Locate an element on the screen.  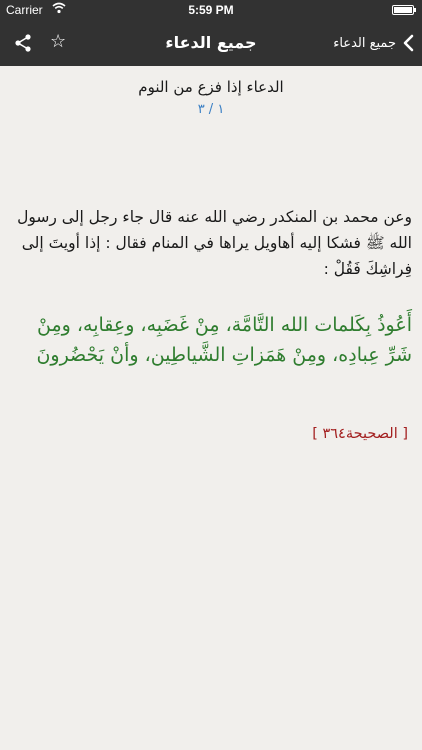
navigation-bar: ☆ جميع الدعاء جميع الدعاء is located at coordinates (211, 43).